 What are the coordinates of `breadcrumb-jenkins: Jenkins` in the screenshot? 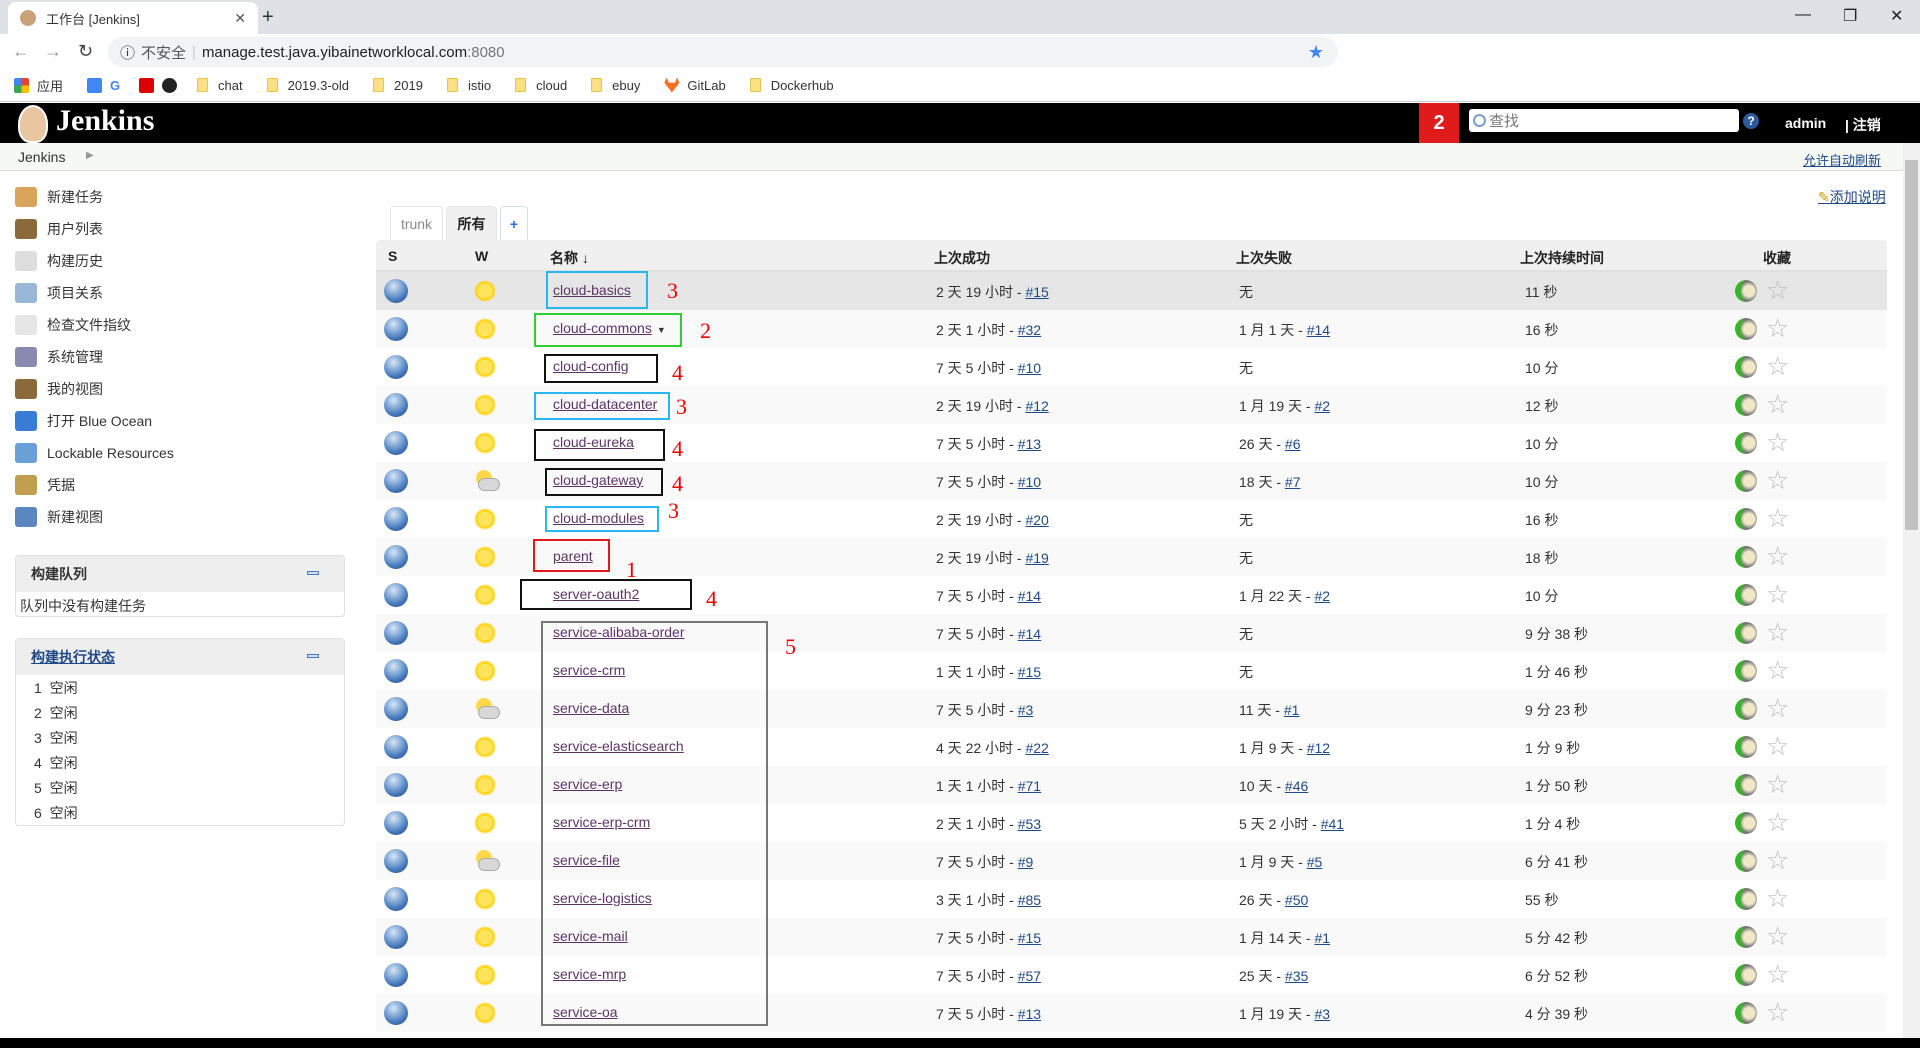 It's located at (41, 157).